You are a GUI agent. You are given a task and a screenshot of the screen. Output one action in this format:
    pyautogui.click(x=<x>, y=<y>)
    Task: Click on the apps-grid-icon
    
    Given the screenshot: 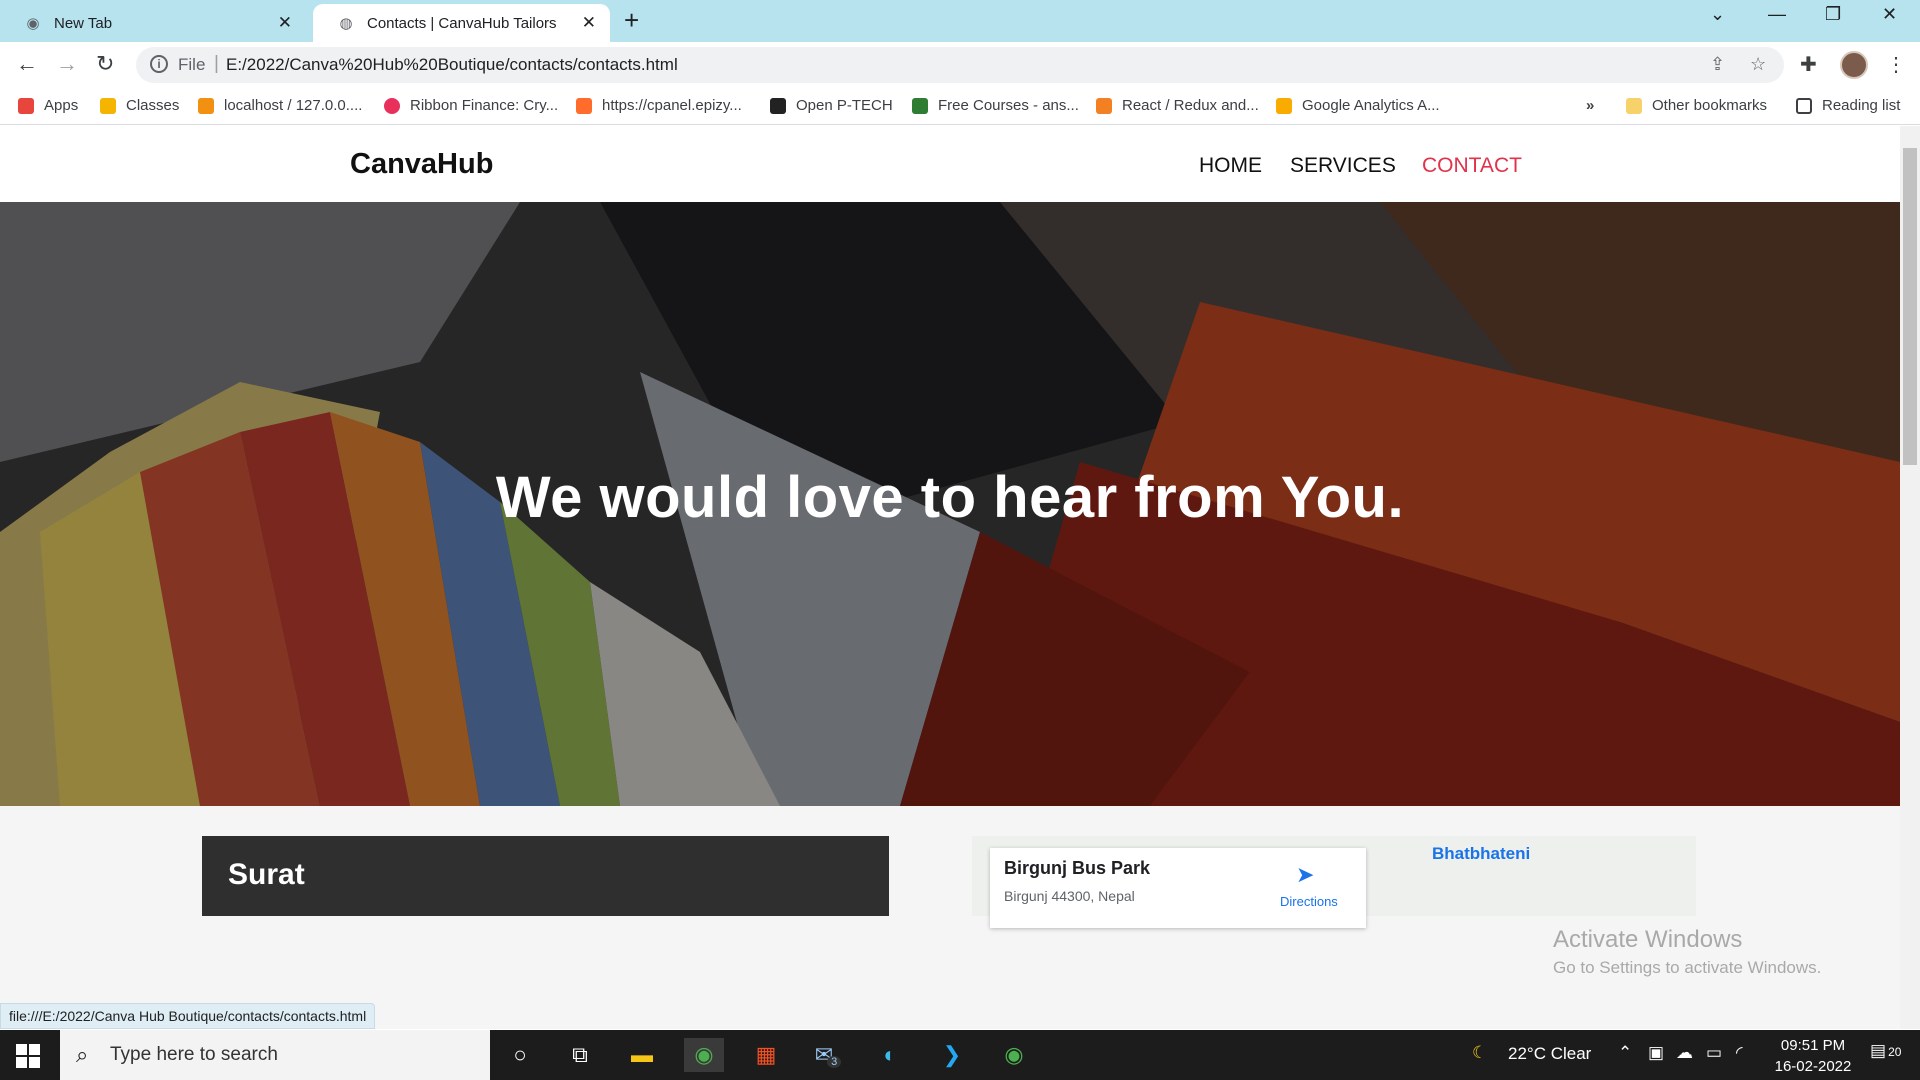 What is the action you would take?
    pyautogui.click(x=26, y=105)
    